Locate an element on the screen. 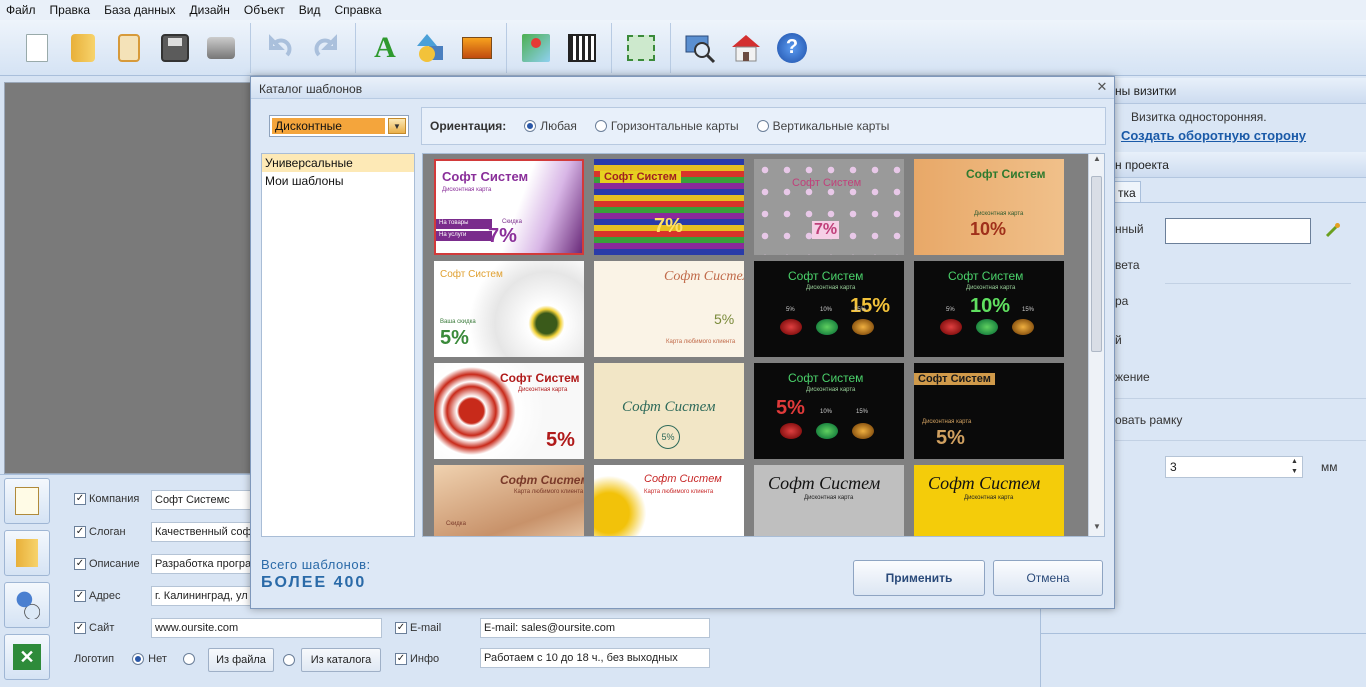 The image size is (1366, 687). menu-edit: Правка is located at coordinates (70, 10).